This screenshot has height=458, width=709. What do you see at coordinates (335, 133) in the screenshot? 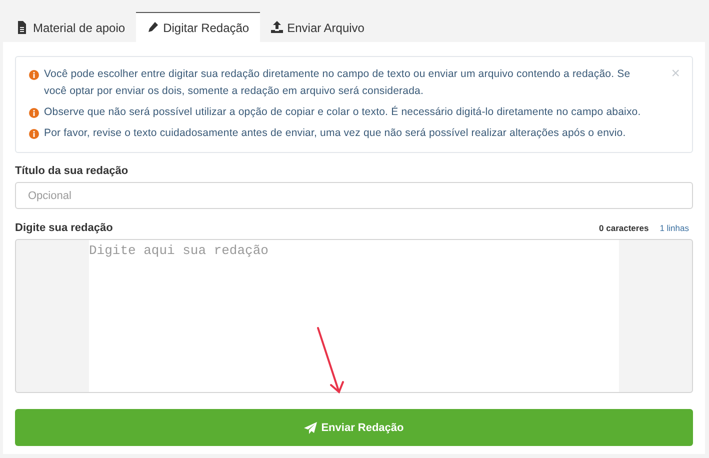
I see `info-message: Por favor, revise o texto cuidadosamente antes de enviar, uma vez que não será possível realizar alterações após o envio.` at bounding box center [335, 133].